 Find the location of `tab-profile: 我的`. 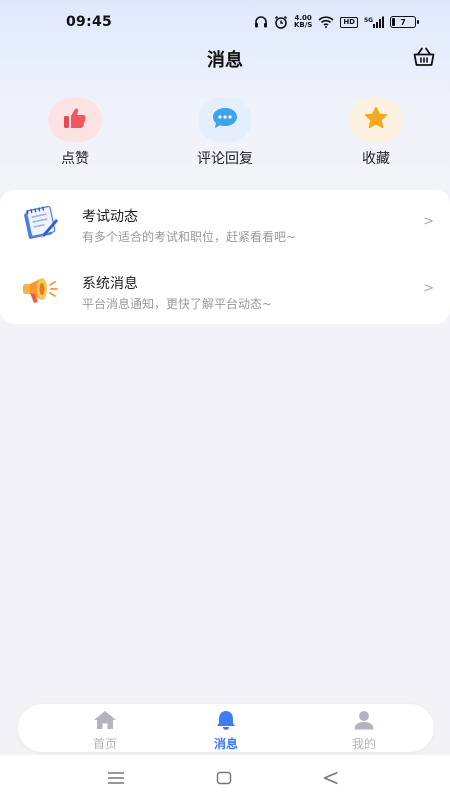

tab-profile: 我的 is located at coordinates (364, 731).